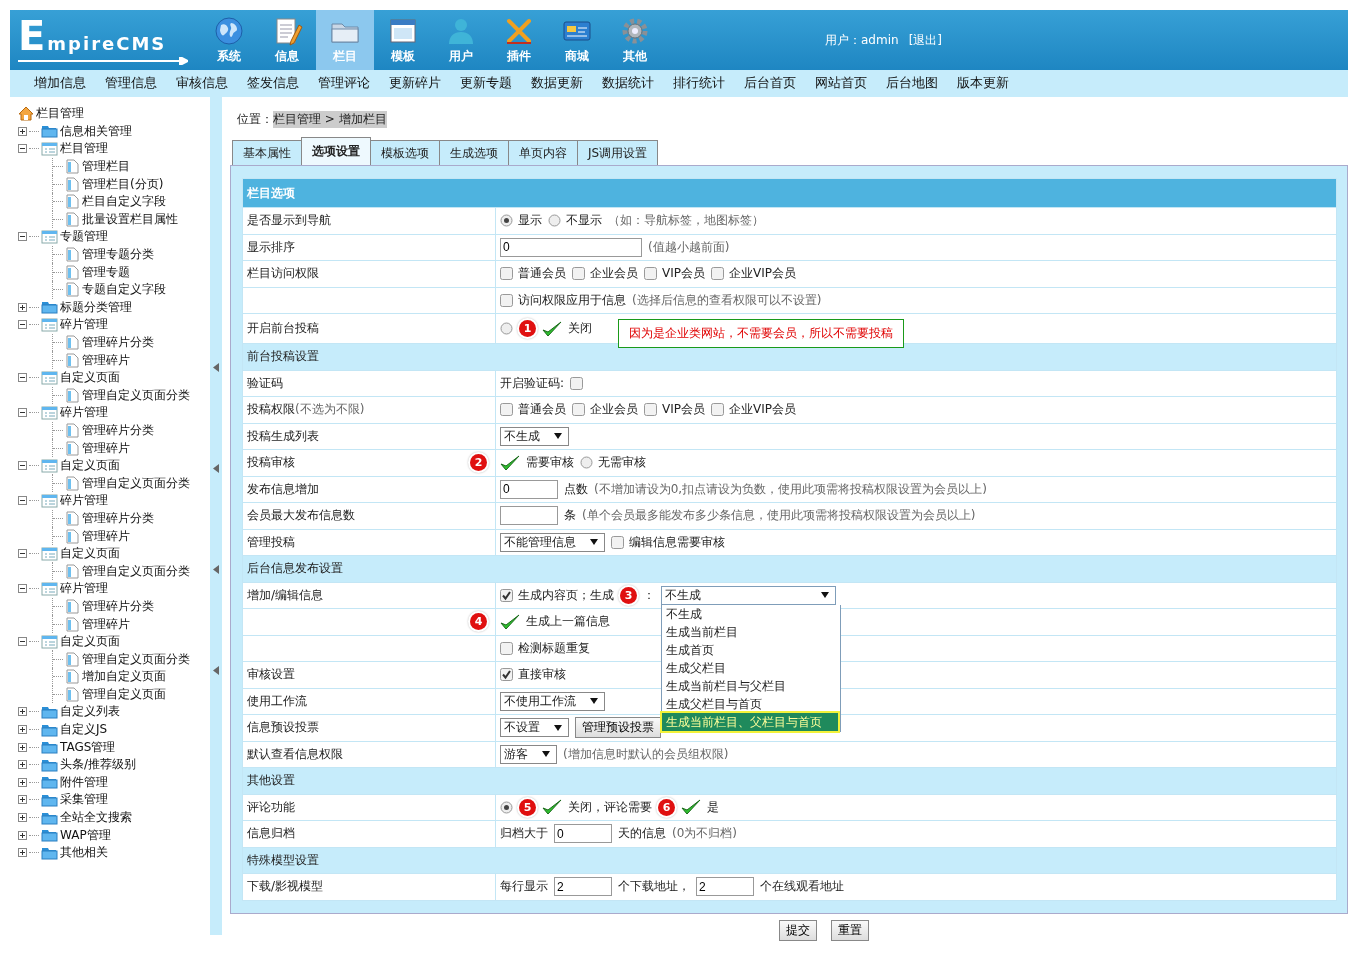 The width and height of the screenshot is (1369, 960). I want to click on tree-root: 栏目管理, so click(60, 114).